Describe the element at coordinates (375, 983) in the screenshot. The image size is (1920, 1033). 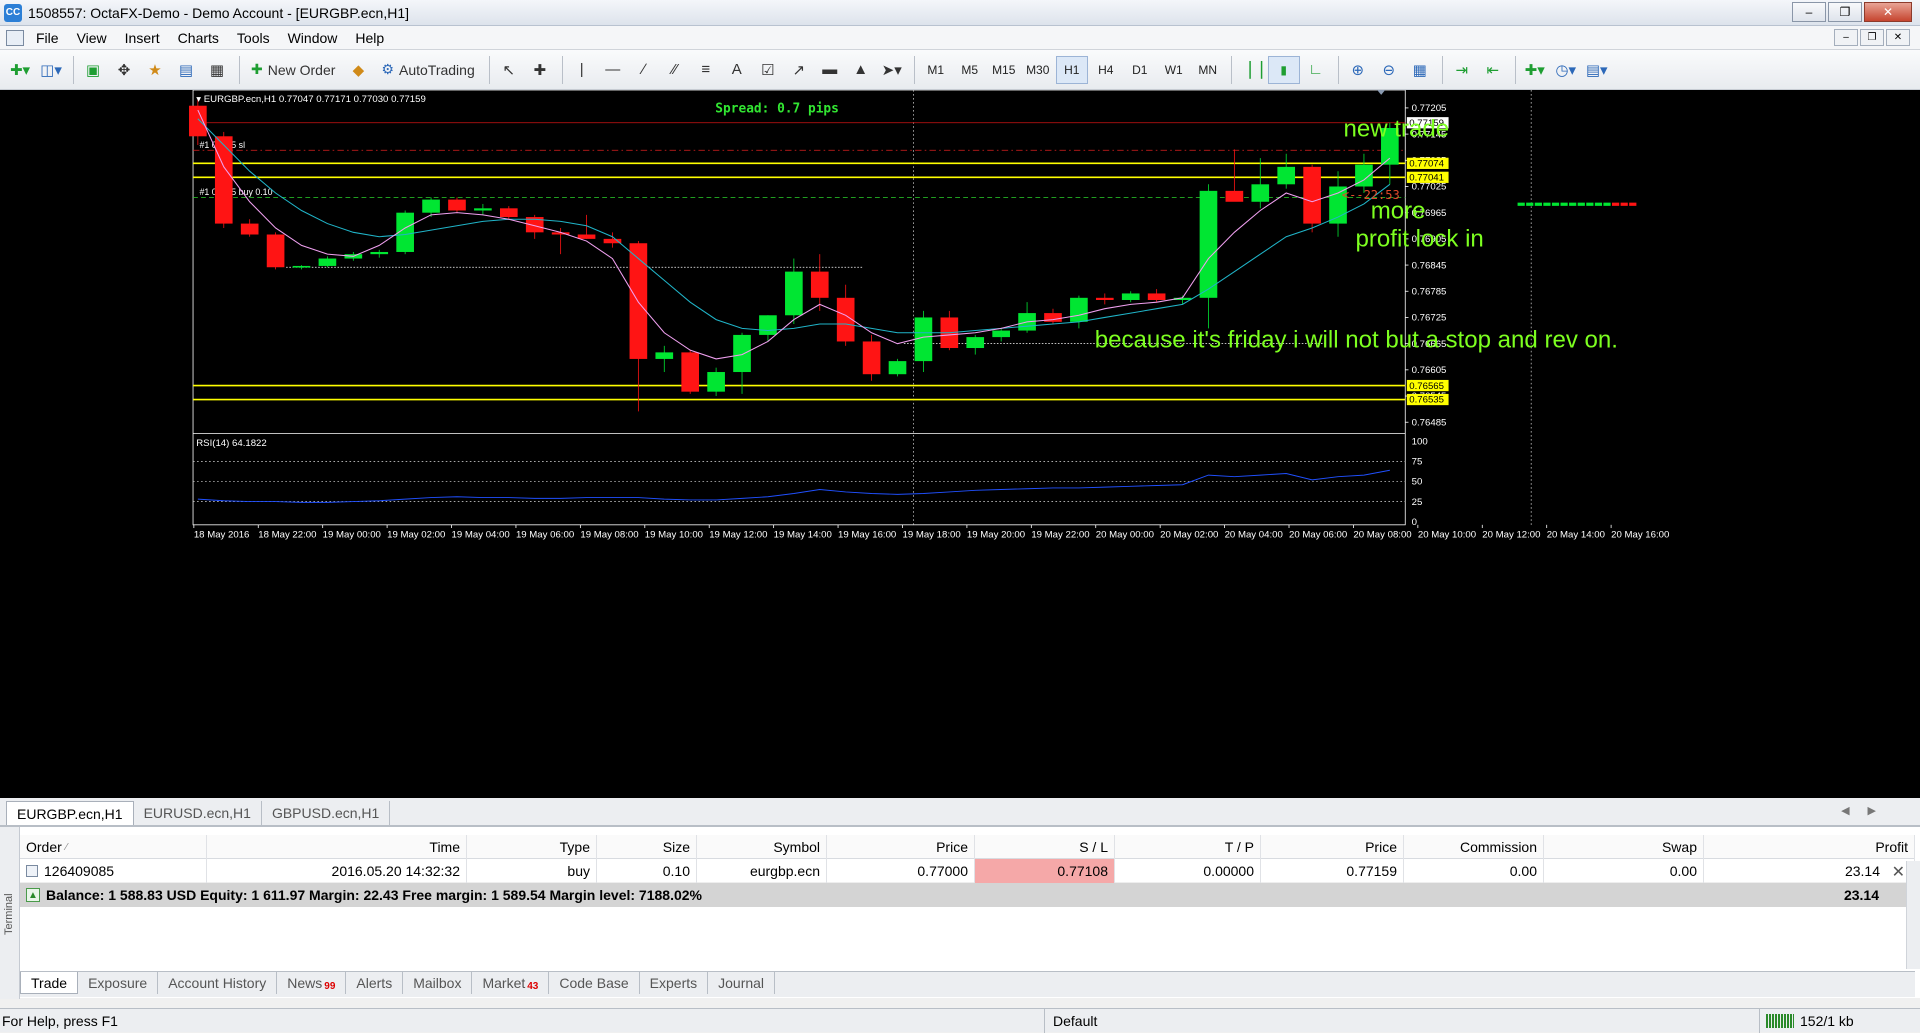
I see `tab-alerts: Alerts` at that location.